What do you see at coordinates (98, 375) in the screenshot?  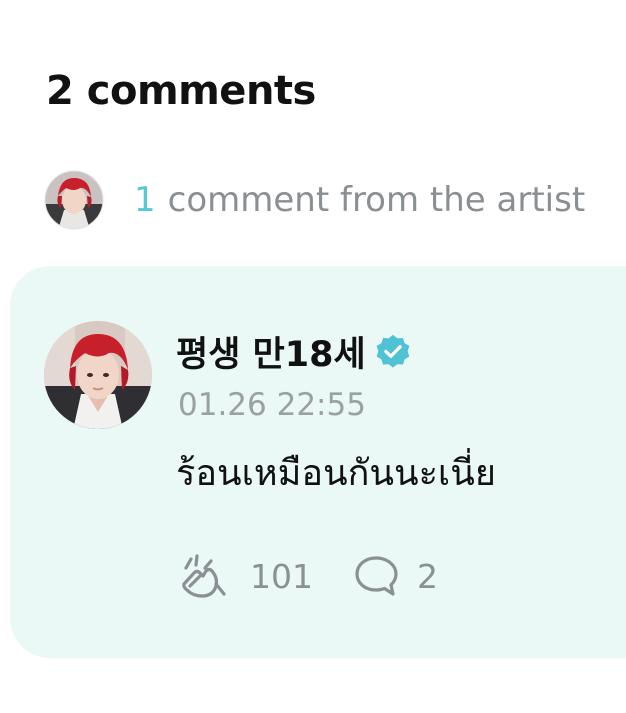 I see `author-avatar` at bounding box center [98, 375].